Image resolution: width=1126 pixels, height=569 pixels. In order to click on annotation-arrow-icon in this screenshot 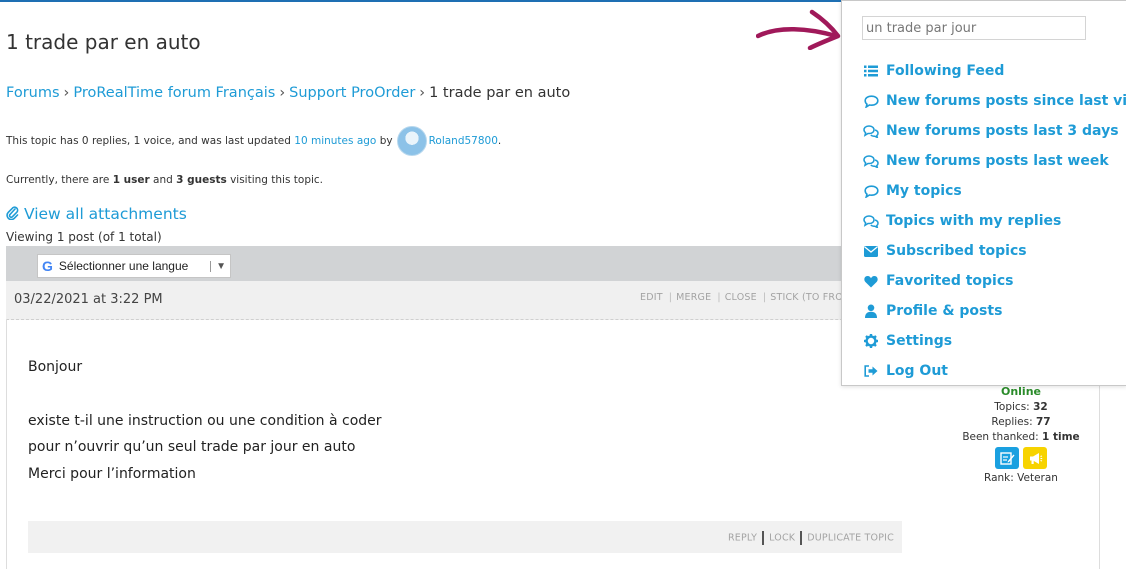, I will do `click(798, 29)`.